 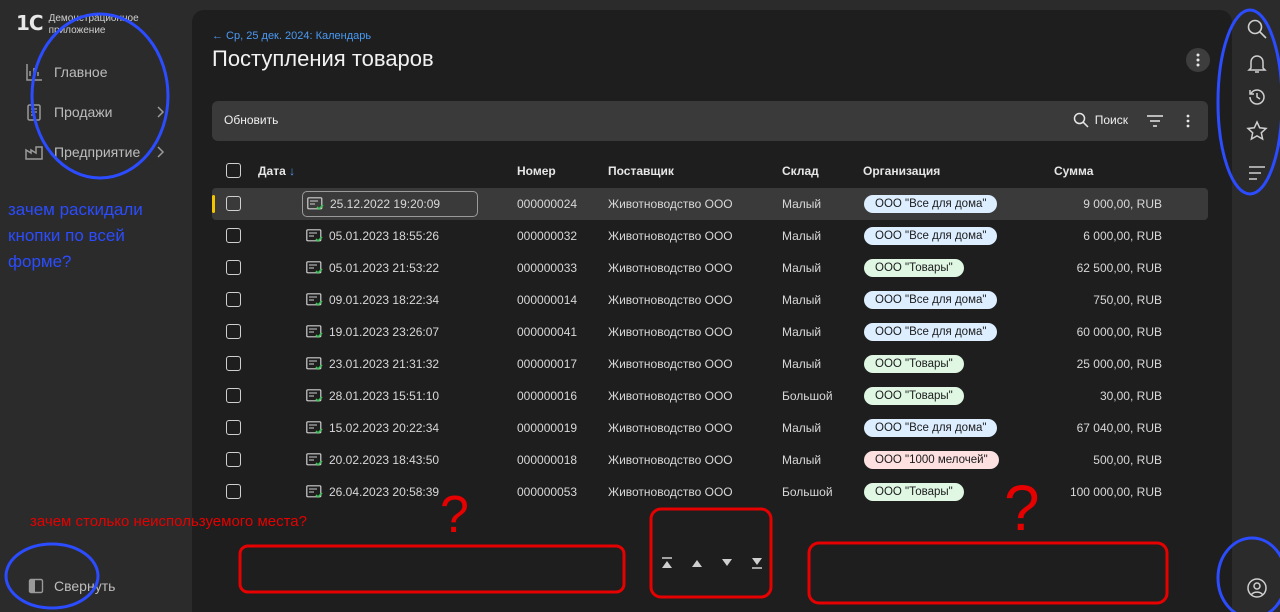 What do you see at coordinates (99, 72) in the screenshot?
I see `sidebar-item-main: Главное` at bounding box center [99, 72].